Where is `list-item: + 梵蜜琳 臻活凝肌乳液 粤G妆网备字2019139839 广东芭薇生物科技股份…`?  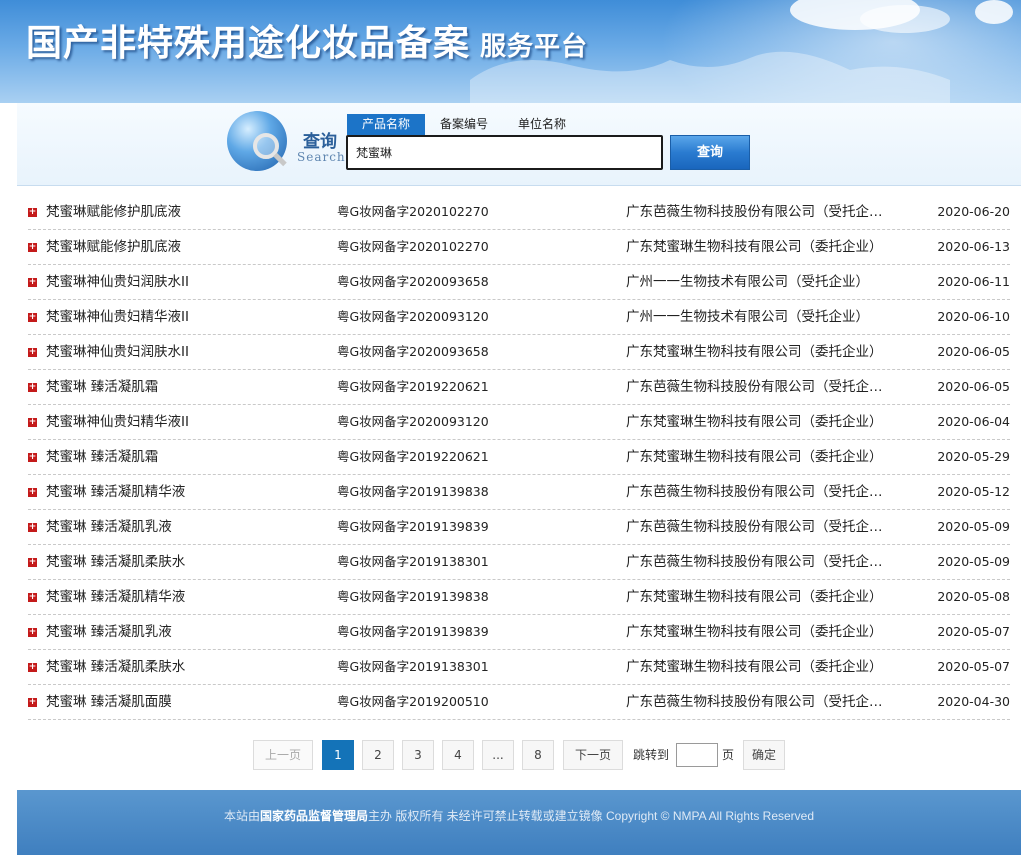
list-item: + 梵蜜琳 臻活凝肌乳液 粤G妆网备字2019139839 广东芭薇生物科技股份… is located at coordinates (519, 527).